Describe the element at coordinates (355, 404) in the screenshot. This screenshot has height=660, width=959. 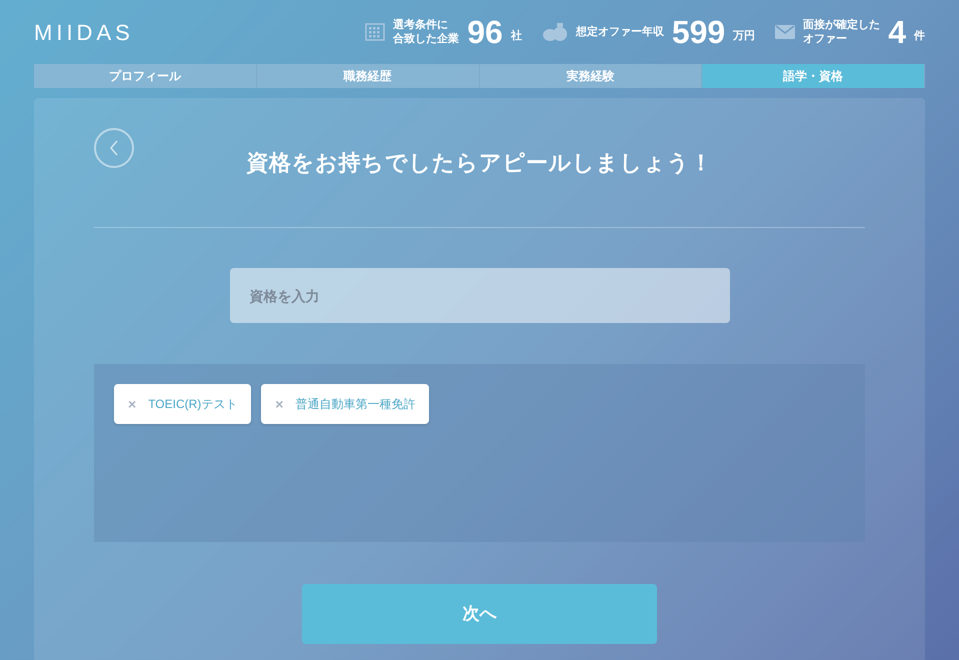
I see `tag-label: 普通自動車第一種免許` at that location.